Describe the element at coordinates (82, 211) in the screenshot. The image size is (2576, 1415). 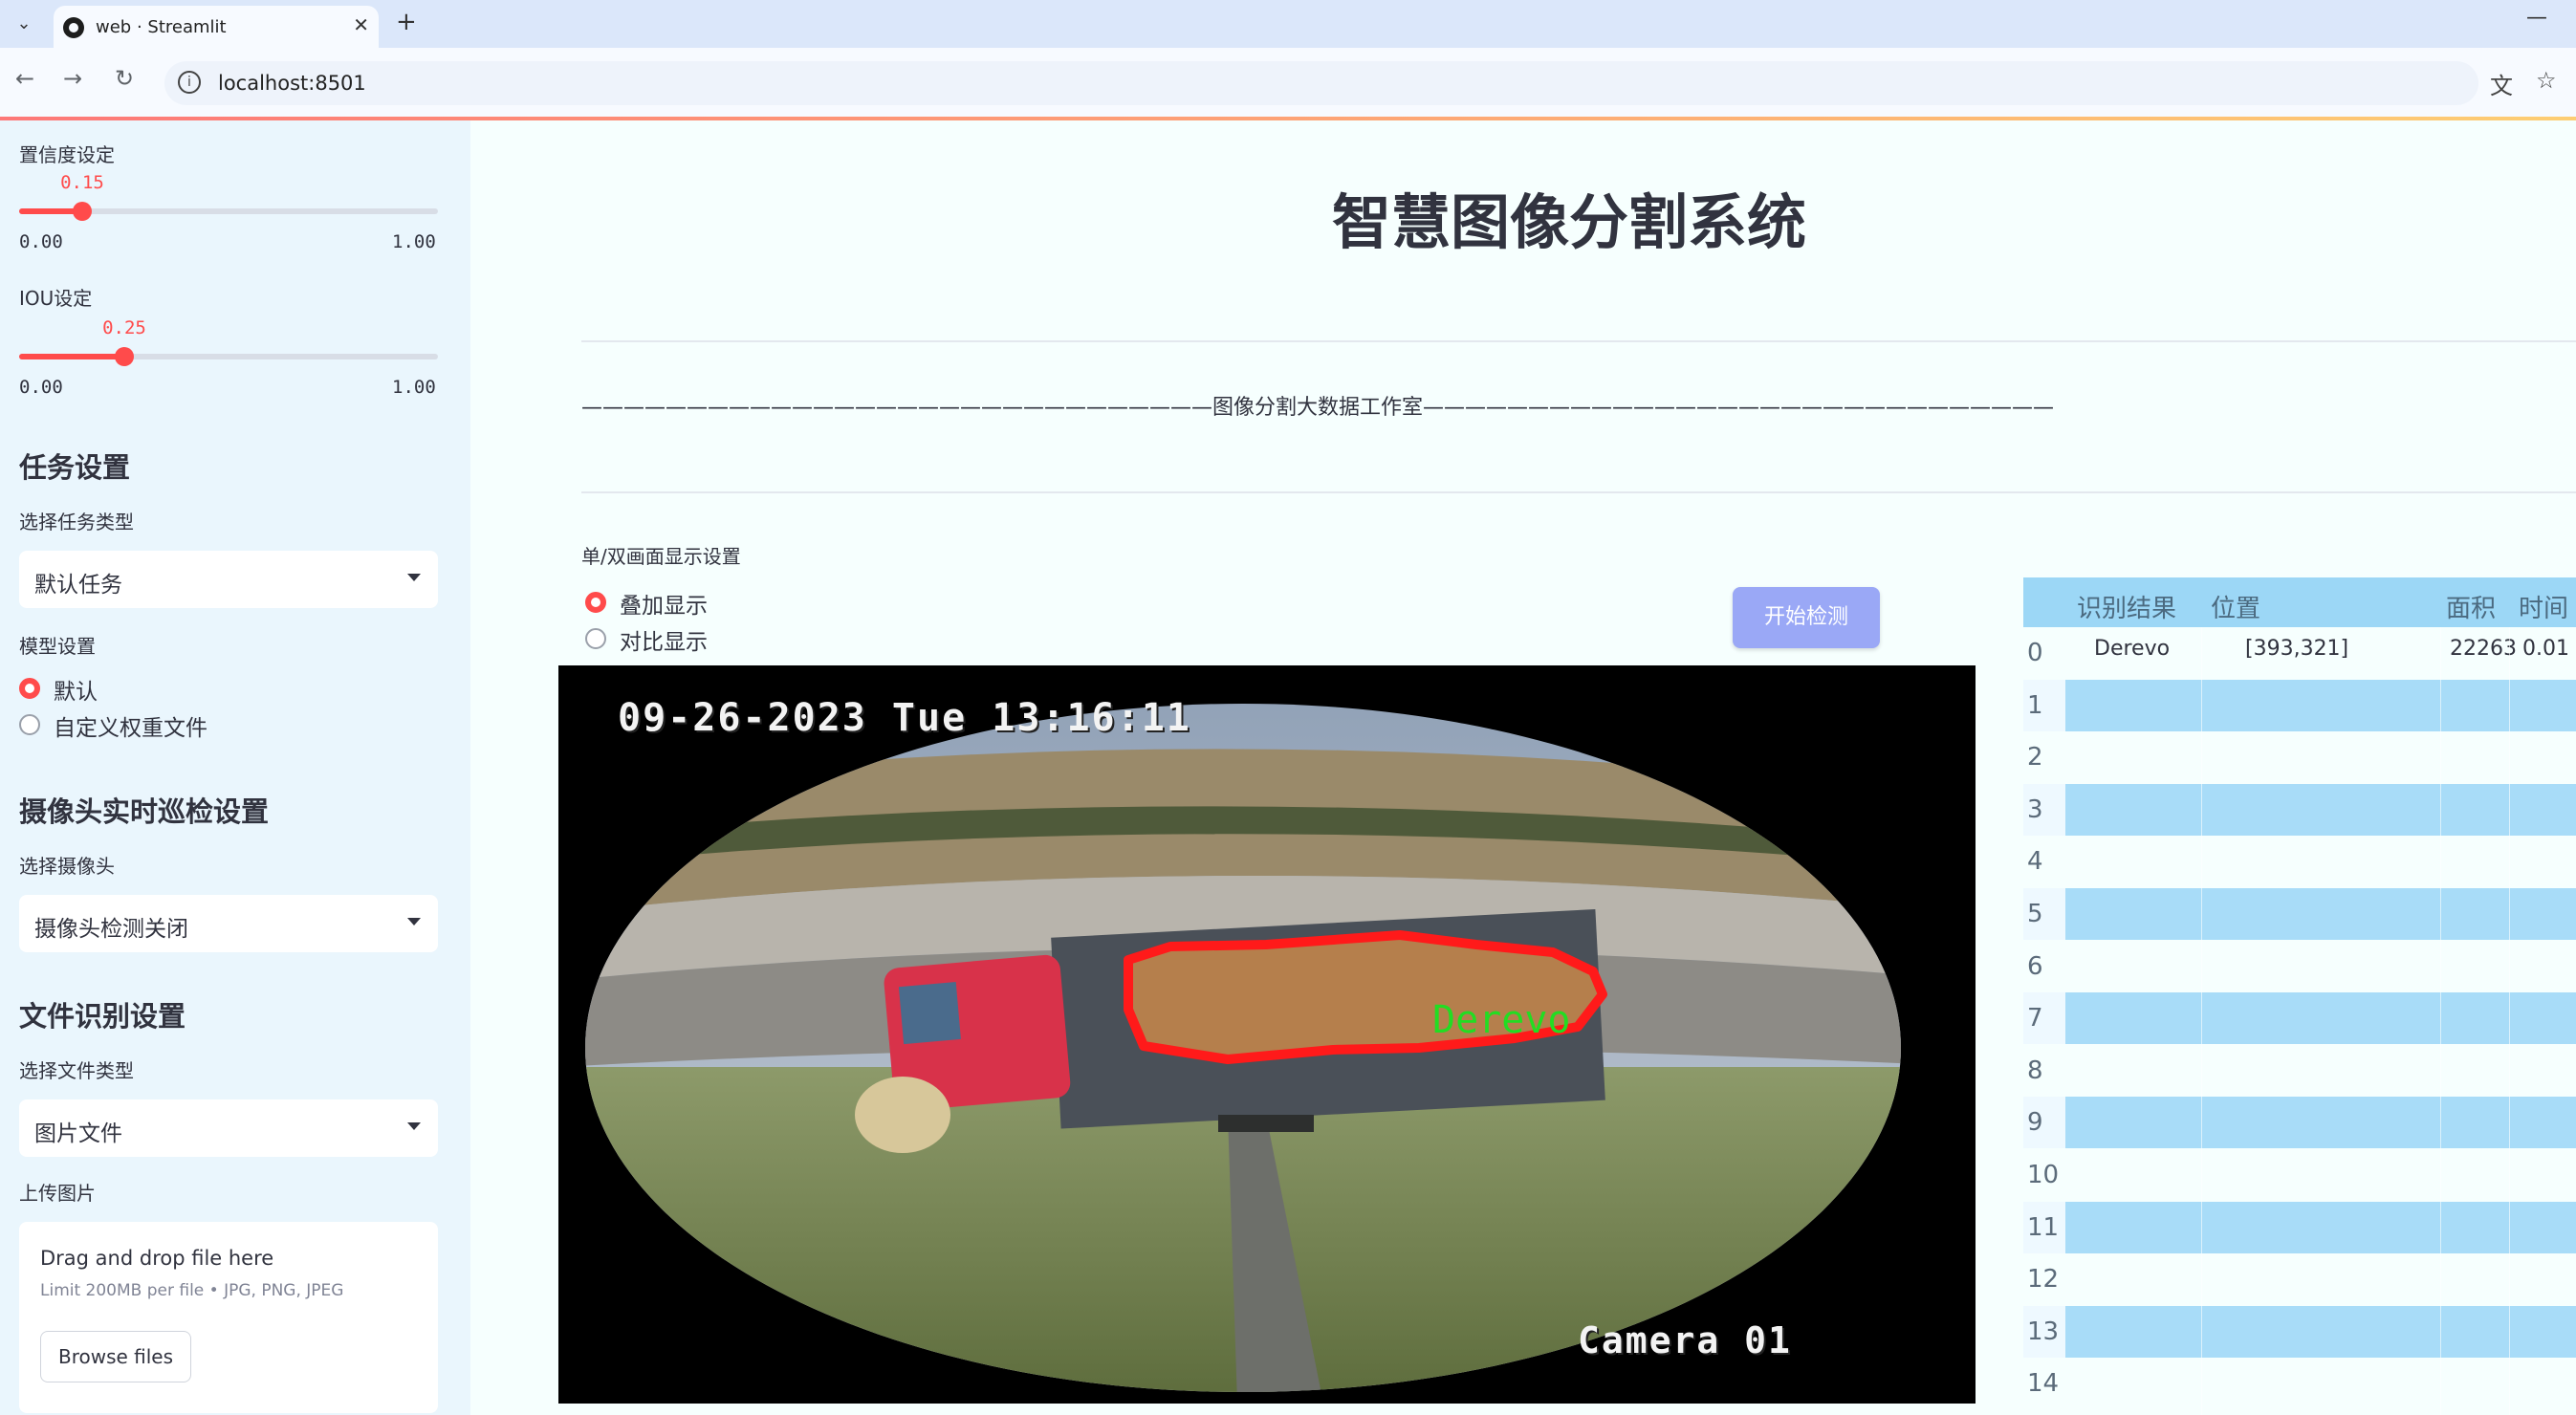
I see `confidence-slider-thumb` at that location.